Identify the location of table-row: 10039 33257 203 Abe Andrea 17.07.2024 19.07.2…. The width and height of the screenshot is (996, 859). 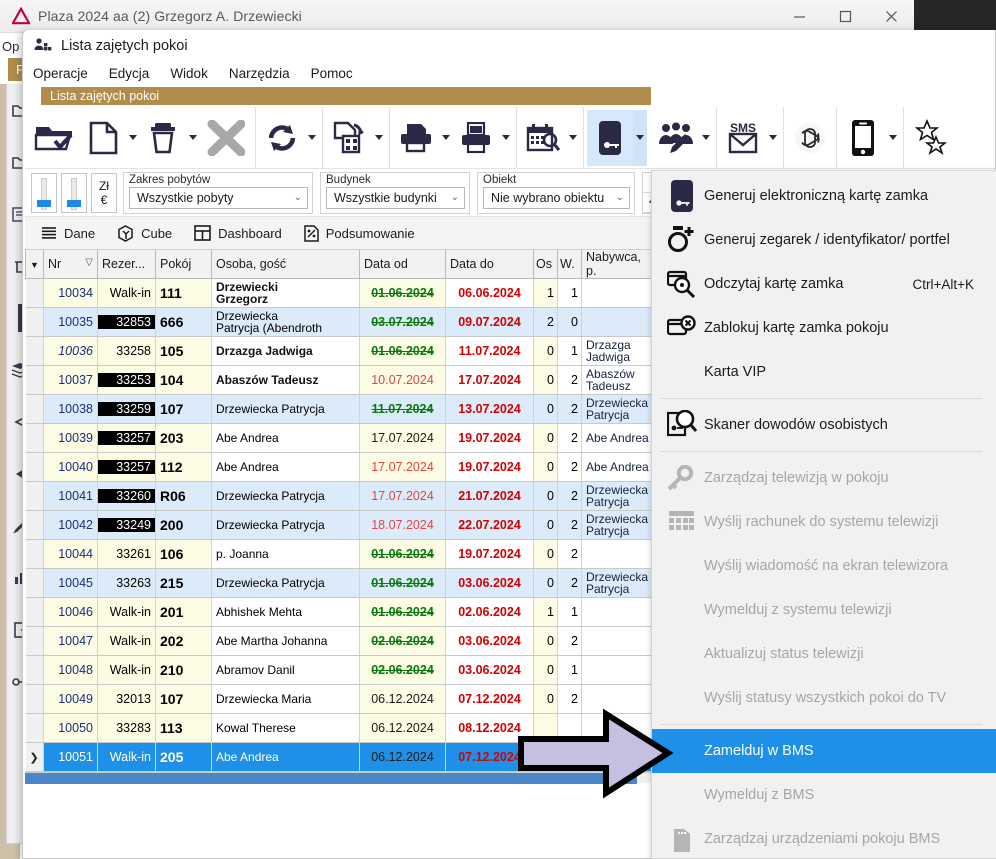
(339, 438).